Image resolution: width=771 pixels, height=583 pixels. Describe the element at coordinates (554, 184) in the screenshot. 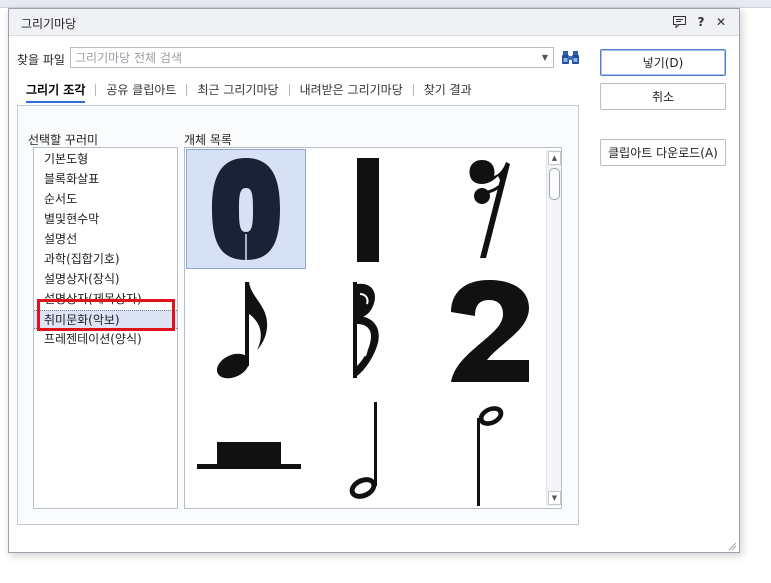

I see `scroll-thumb` at that location.